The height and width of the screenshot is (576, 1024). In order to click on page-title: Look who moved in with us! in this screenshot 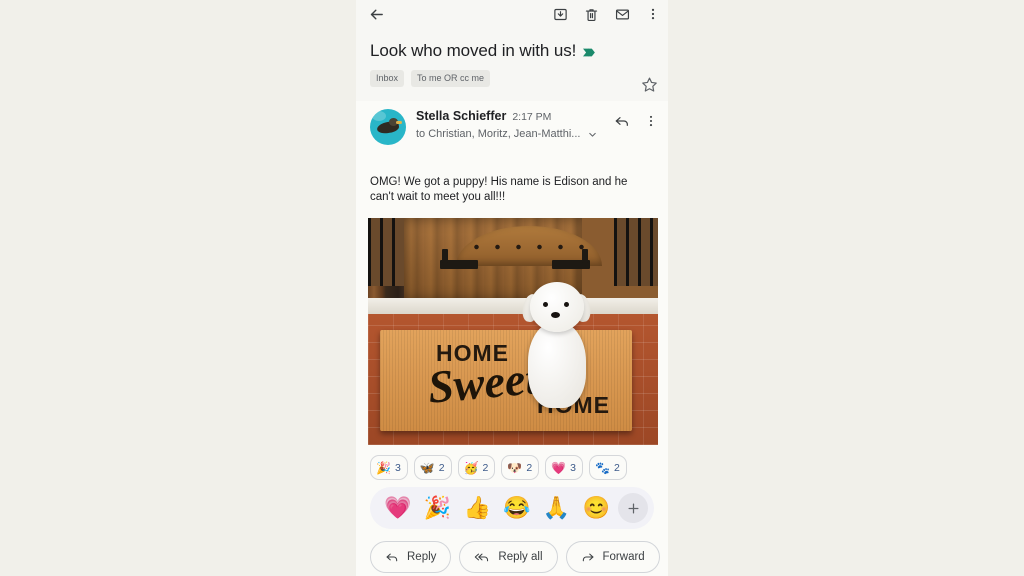, I will do `click(473, 50)`.